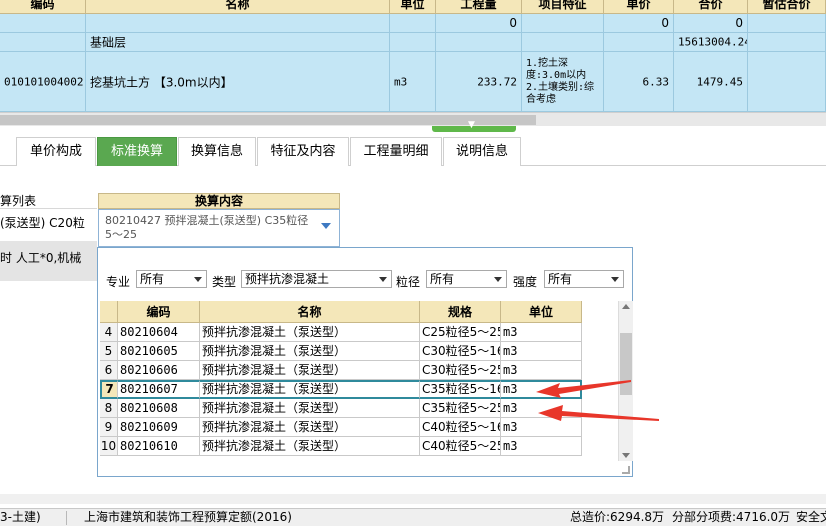 This screenshot has height=526, width=826. Describe the element at coordinates (639, 7) in the screenshot. I see `col-header-price: 单价` at that location.